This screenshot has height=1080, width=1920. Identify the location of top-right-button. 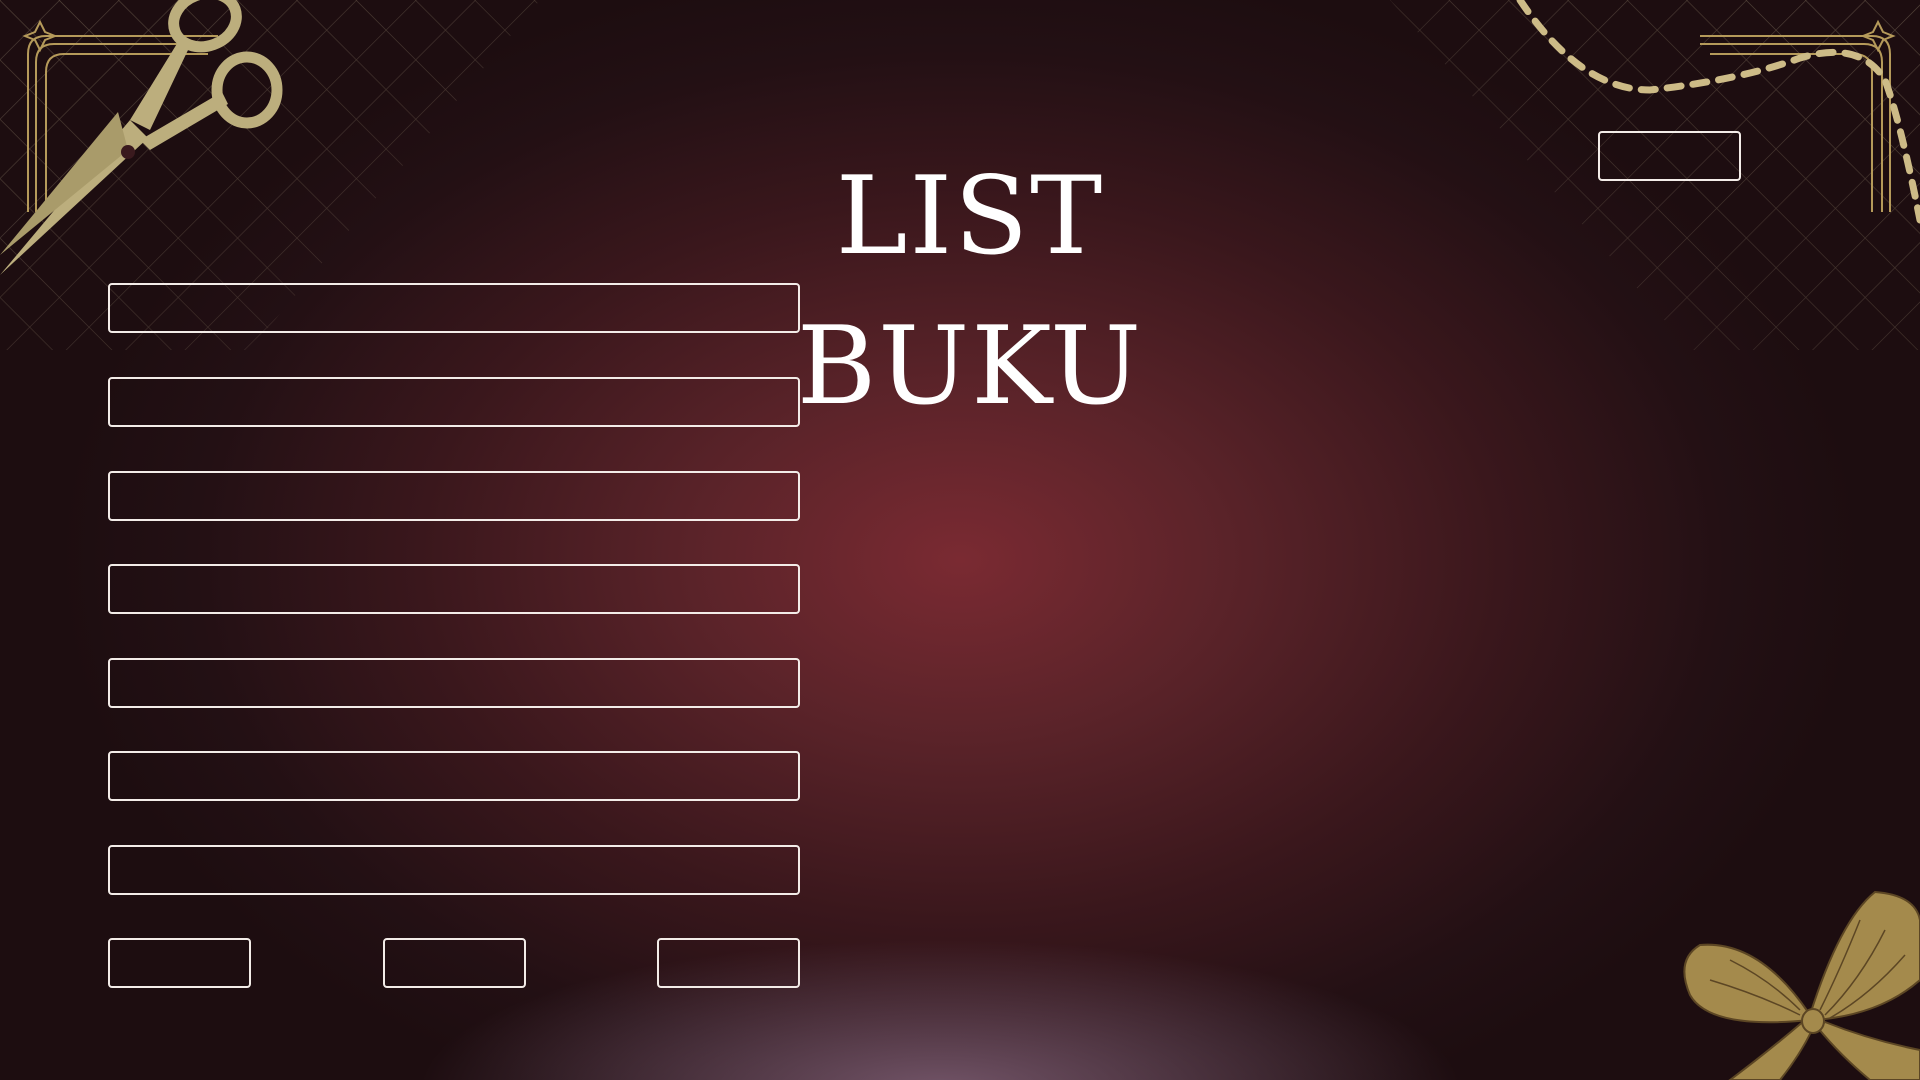
(1669, 156).